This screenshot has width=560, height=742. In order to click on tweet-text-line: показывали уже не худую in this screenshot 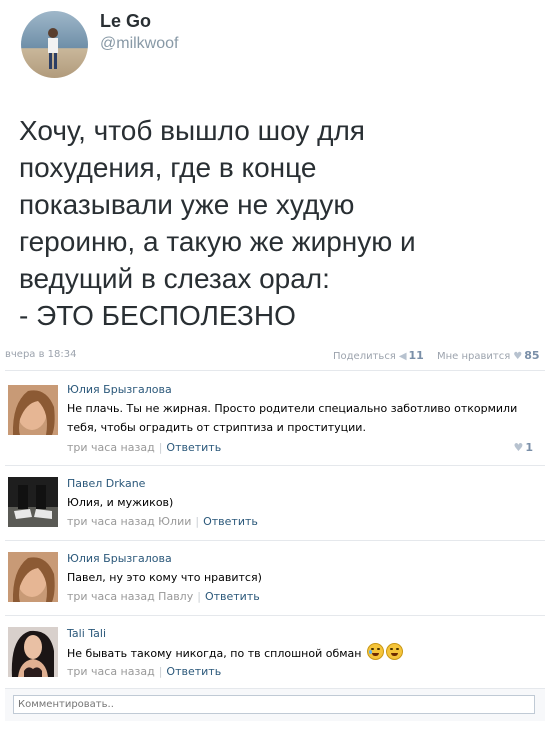, I will do `click(187, 204)`.